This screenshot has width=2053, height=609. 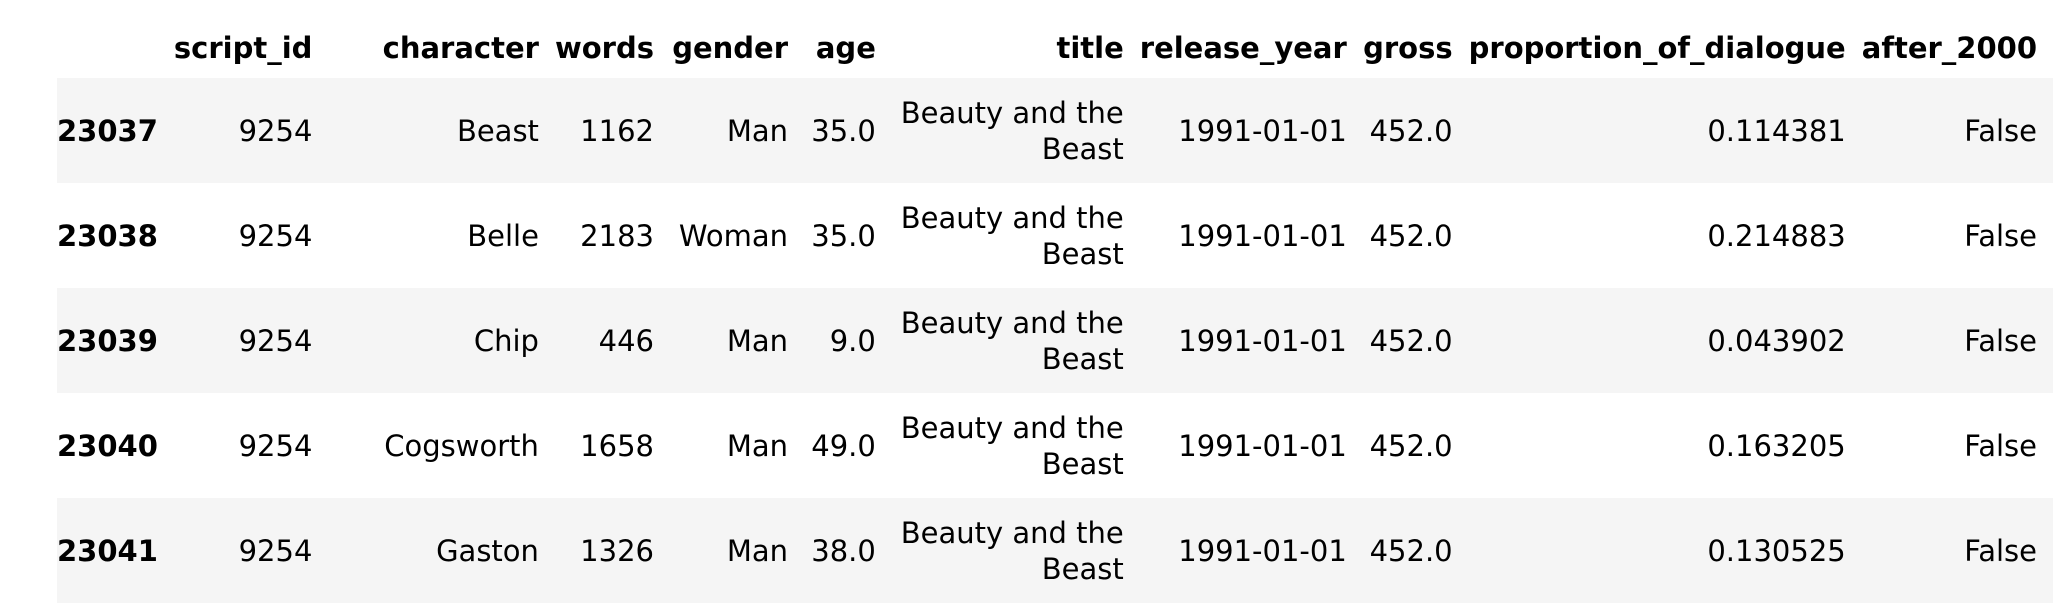 What do you see at coordinates (1776, 340) in the screenshot?
I see `cell-proportion-of-dialogue: 0.043902` at bounding box center [1776, 340].